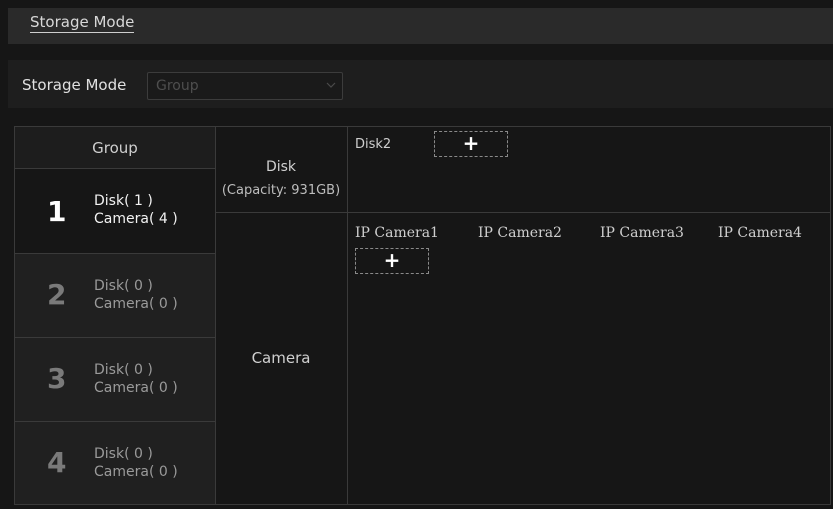 Image resolution: width=833 pixels, height=509 pixels. I want to click on camera-item: IP Camera4, so click(760, 233).